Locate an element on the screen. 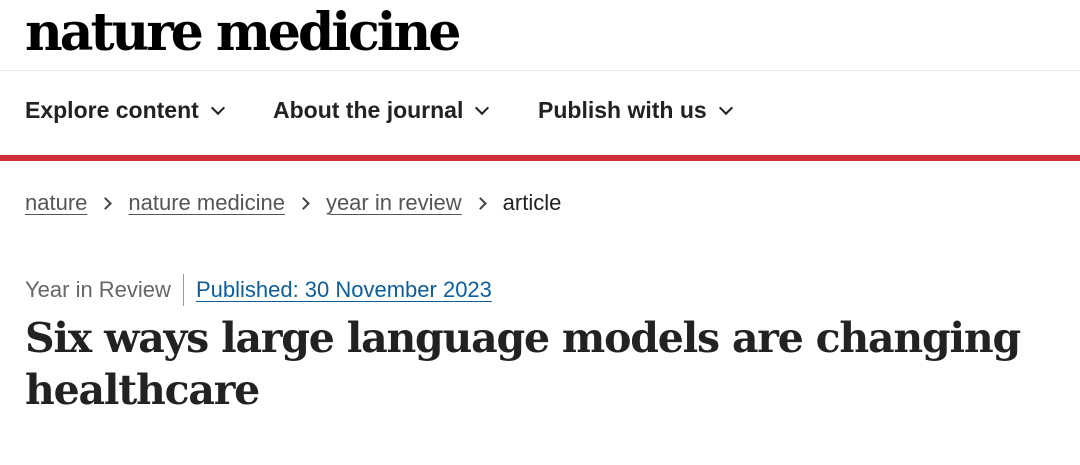 The image size is (1080, 465). nav-explore-content: Explore content is located at coordinates (125, 110).